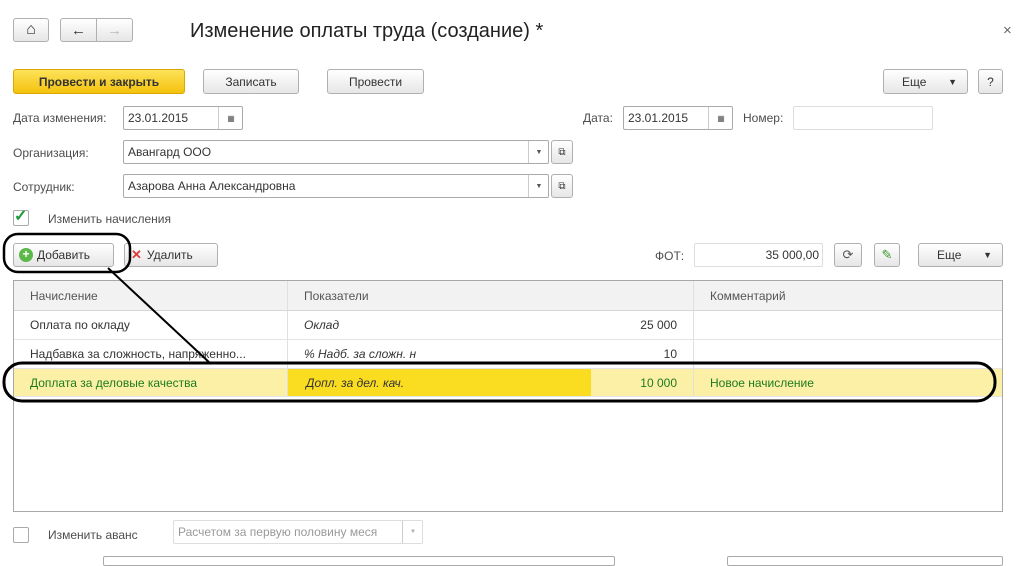  Describe the element at coordinates (159, 316) in the screenshot. I see `annotation-arrow-line` at that location.